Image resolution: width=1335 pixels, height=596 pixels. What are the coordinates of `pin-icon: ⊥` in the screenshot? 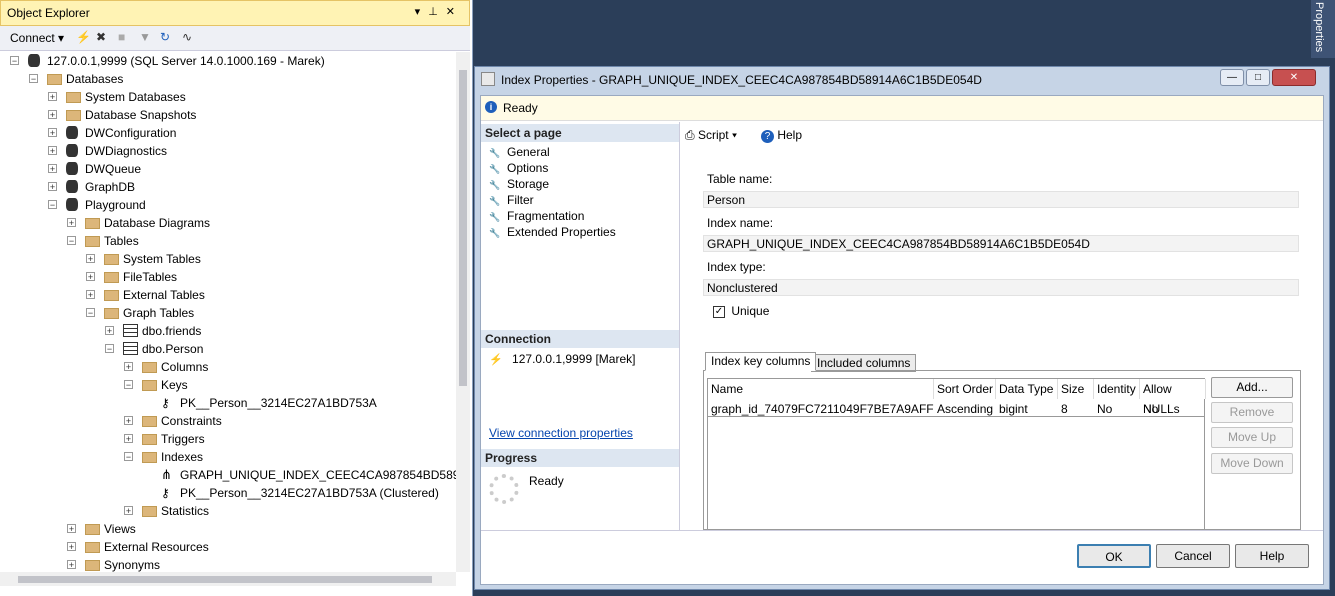 It's located at (437, 12).